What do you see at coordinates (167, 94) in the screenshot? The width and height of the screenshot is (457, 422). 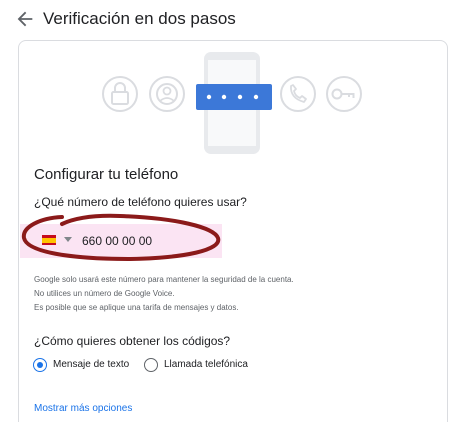 I see `account-icon` at bounding box center [167, 94].